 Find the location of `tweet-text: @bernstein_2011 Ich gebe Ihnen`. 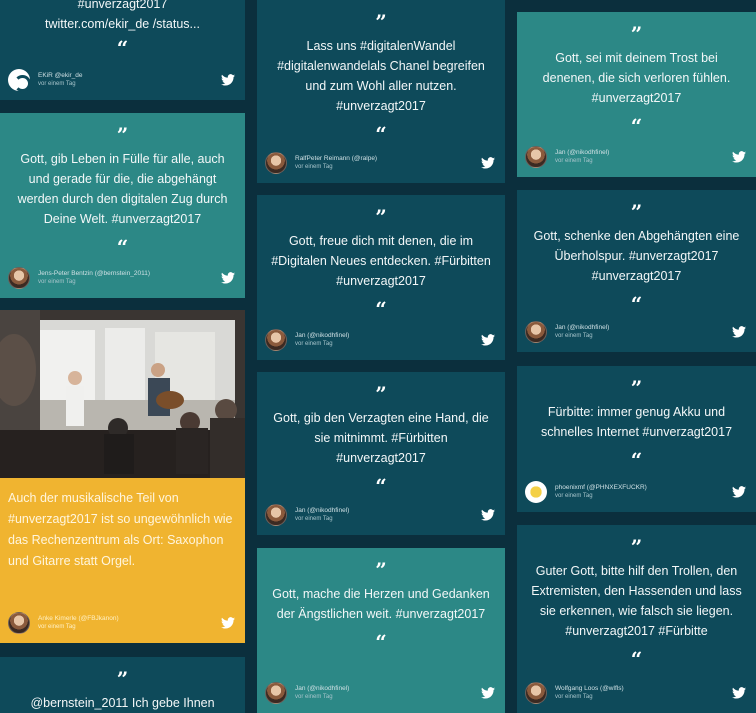

tweet-text: @bernstein_2011 Ich gebe Ihnen is located at coordinates (122, 703).